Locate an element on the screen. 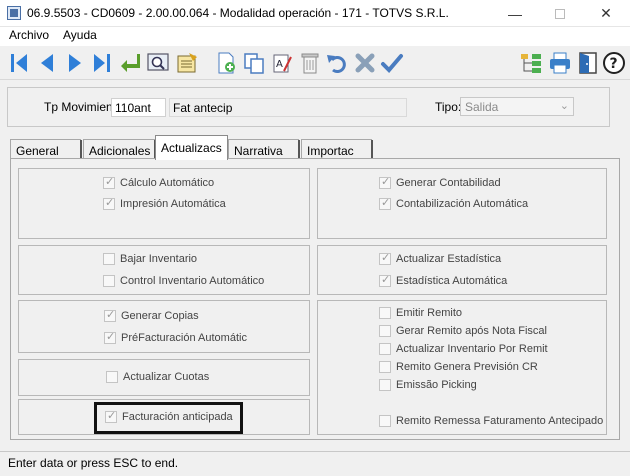  tree-button is located at coordinates (531, 63).